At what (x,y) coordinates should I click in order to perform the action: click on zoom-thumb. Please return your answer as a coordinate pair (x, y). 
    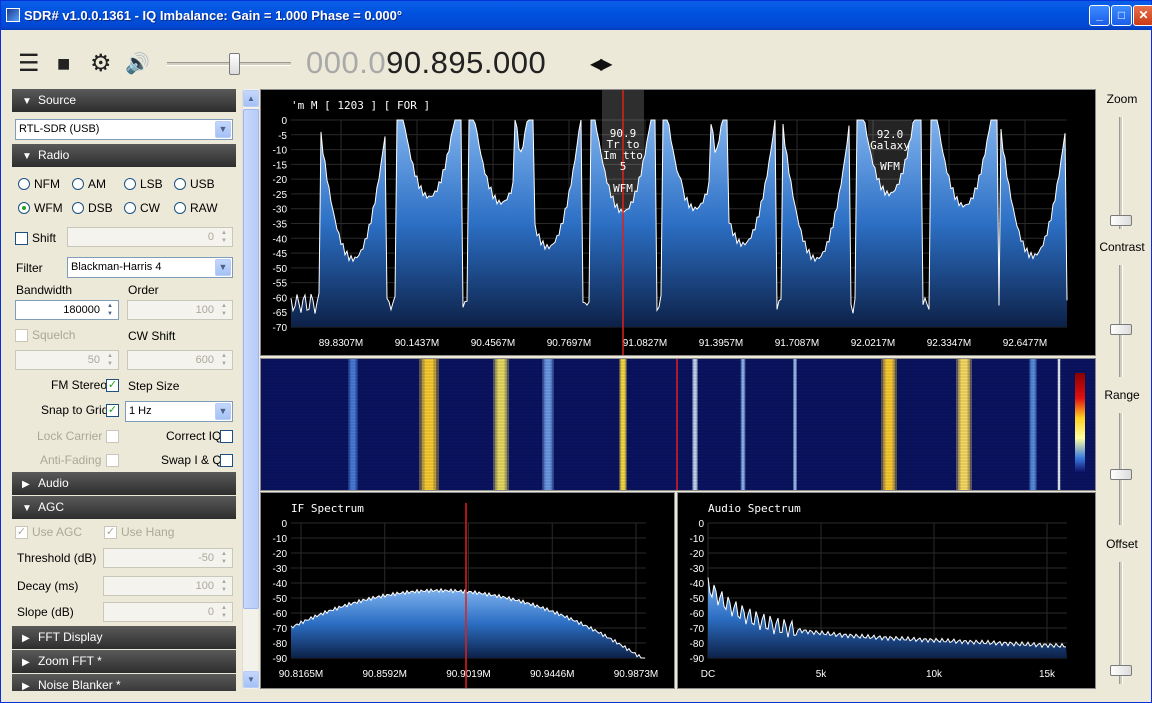
    Looking at the image, I should click on (1121, 220).